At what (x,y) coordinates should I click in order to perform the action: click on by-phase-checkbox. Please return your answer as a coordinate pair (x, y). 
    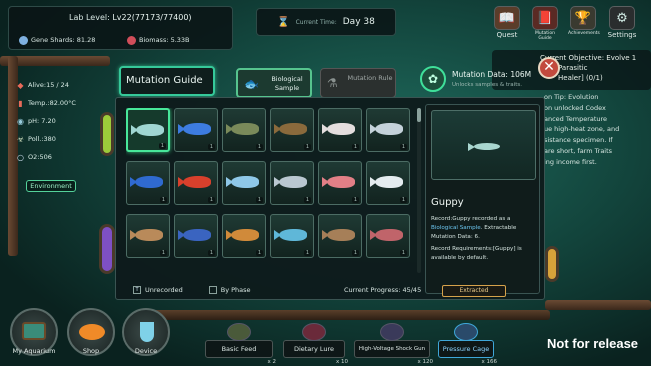
    Looking at the image, I should click on (212, 290).